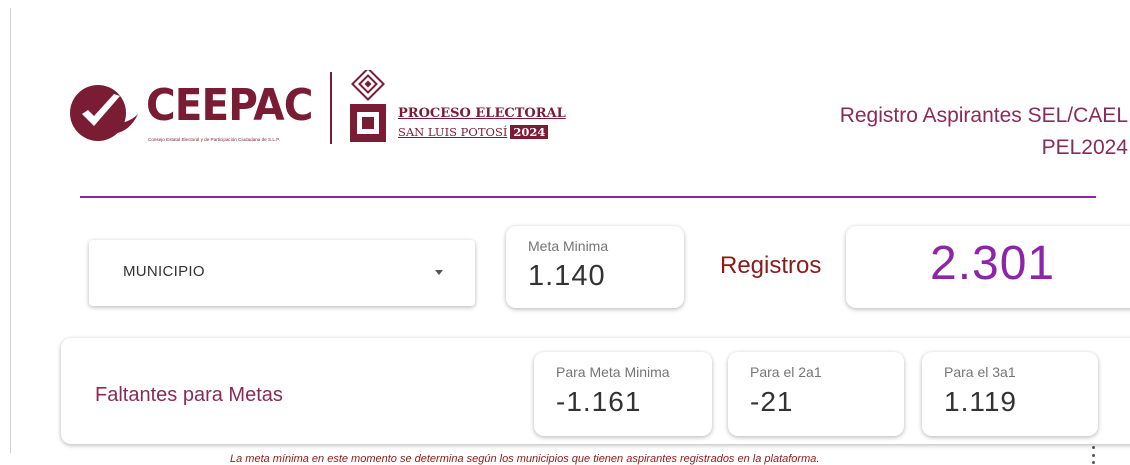 This screenshot has width=1130, height=465. Describe the element at coordinates (993, 263) in the screenshot. I see `registros-value: 2.301` at that location.